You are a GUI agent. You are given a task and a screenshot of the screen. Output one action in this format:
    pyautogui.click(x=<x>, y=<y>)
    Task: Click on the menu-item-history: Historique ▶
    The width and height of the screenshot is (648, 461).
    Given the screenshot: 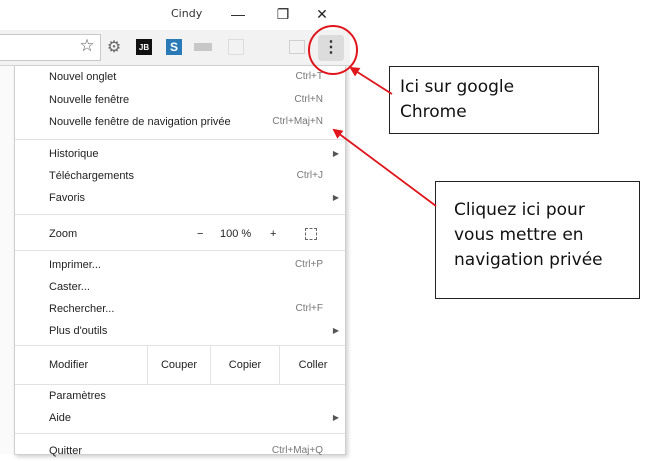 What is the action you would take?
    pyautogui.click(x=180, y=154)
    